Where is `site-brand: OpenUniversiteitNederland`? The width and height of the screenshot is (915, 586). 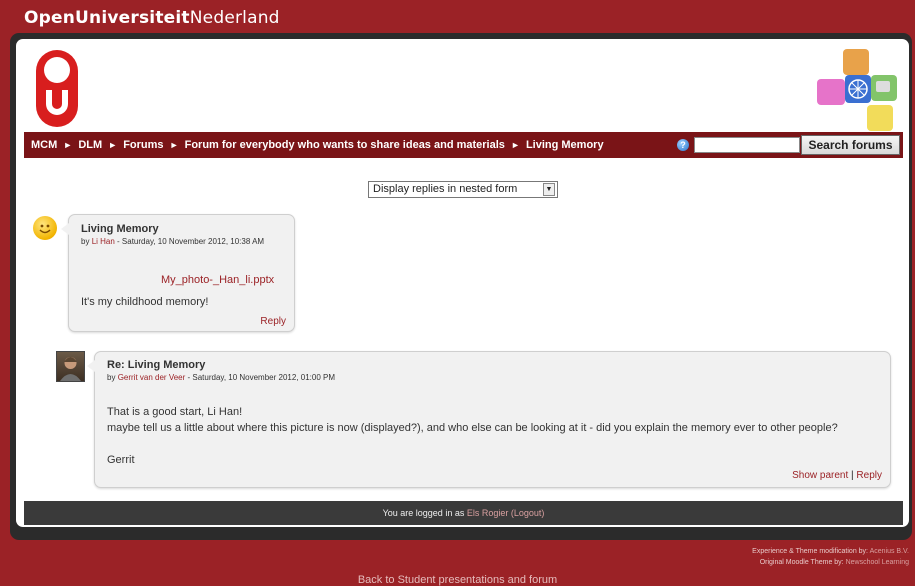 site-brand: OpenUniversiteitNederland is located at coordinates (152, 18).